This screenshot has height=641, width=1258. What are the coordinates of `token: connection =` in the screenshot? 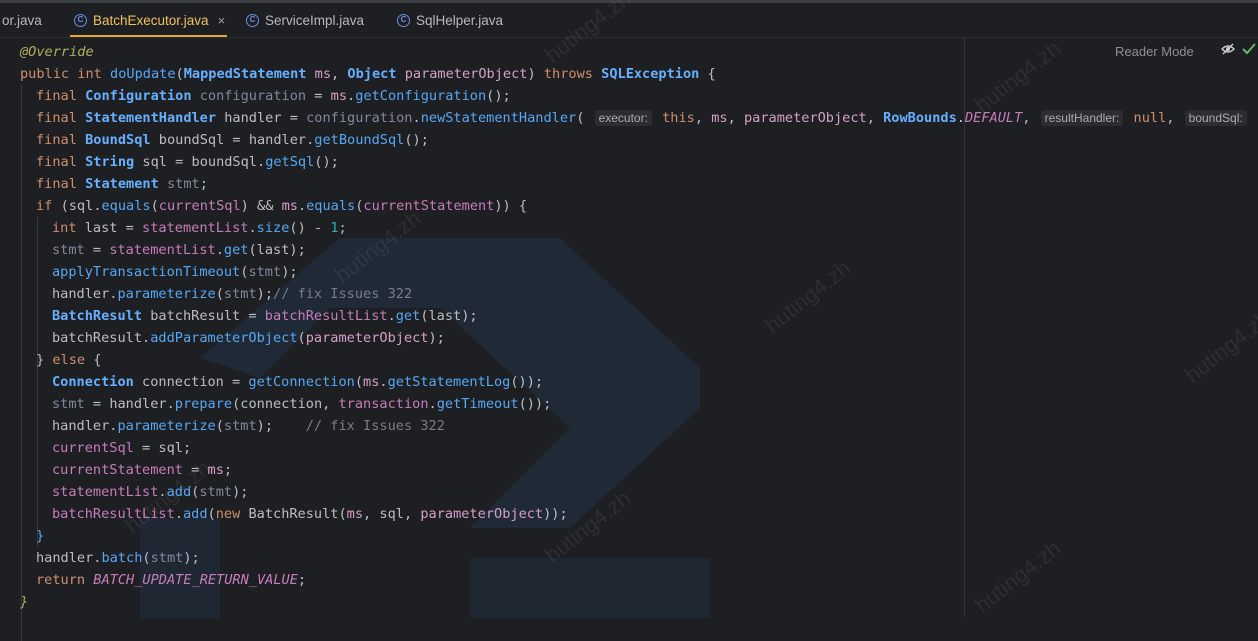 It's located at (191, 382).